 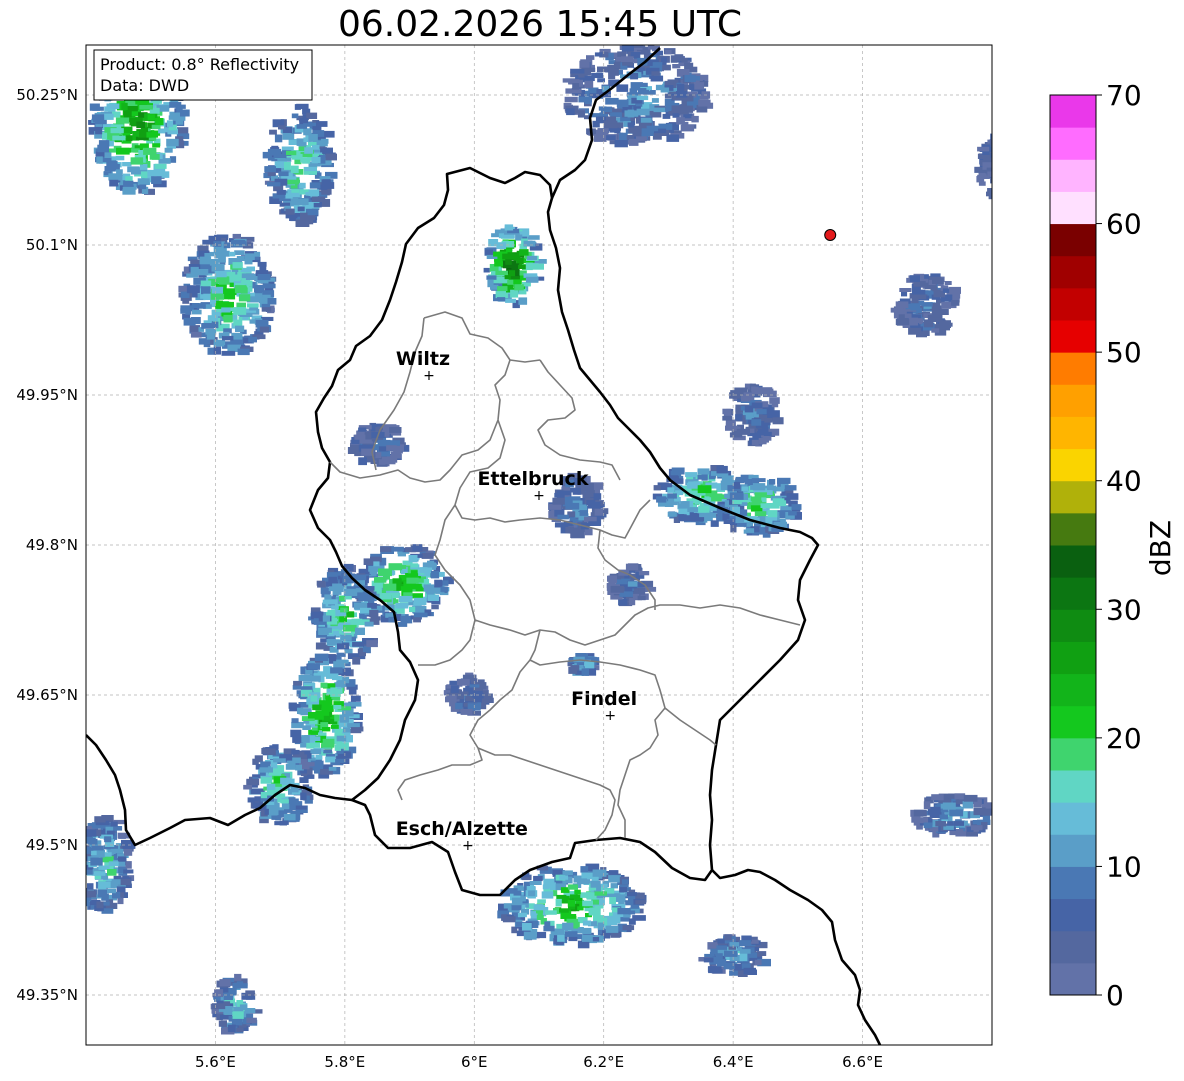 What do you see at coordinates (733, 1062) in the screenshot?
I see `lon-tick-label: 6.4°E` at bounding box center [733, 1062].